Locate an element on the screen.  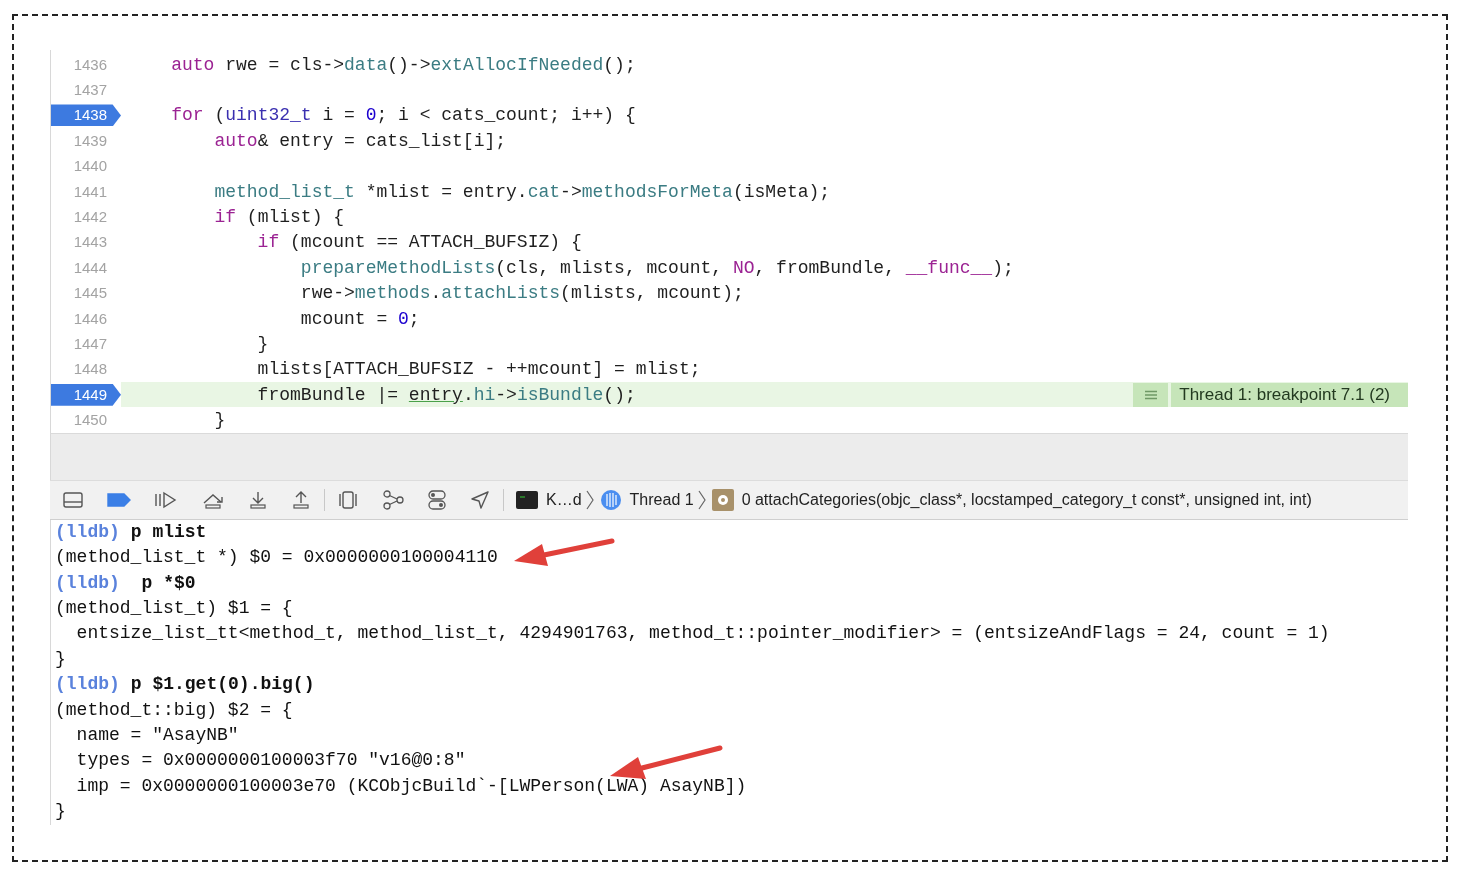
thread-icon is located at coordinates (610, 499).